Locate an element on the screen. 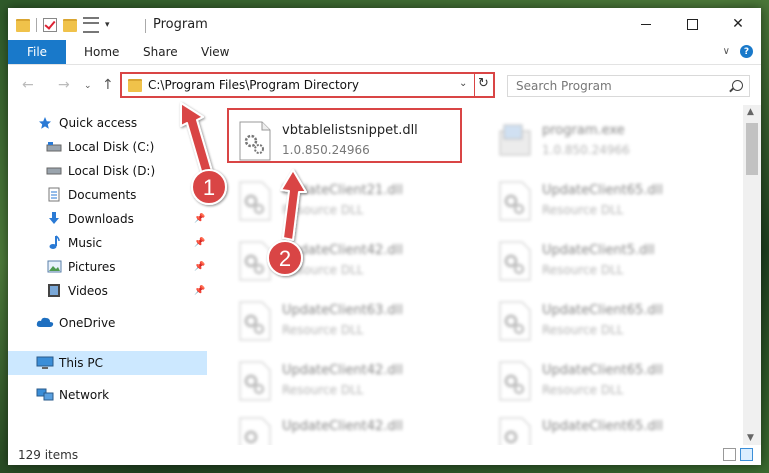 The image size is (769, 473). help-icon: ? is located at coordinates (746, 51).